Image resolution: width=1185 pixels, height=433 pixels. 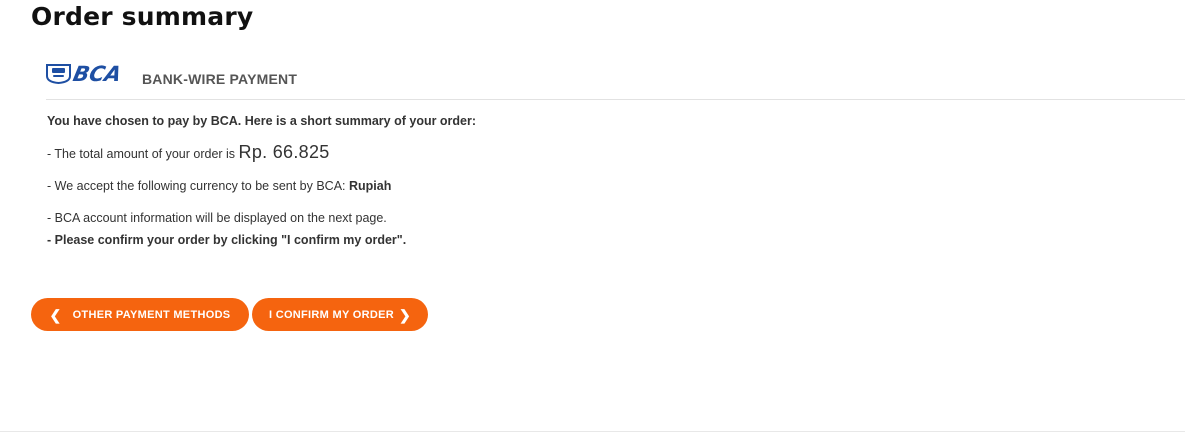 I want to click on other-payment-methods-button: ❮ OTHER PAYMENT METHODS, so click(x=140, y=314).